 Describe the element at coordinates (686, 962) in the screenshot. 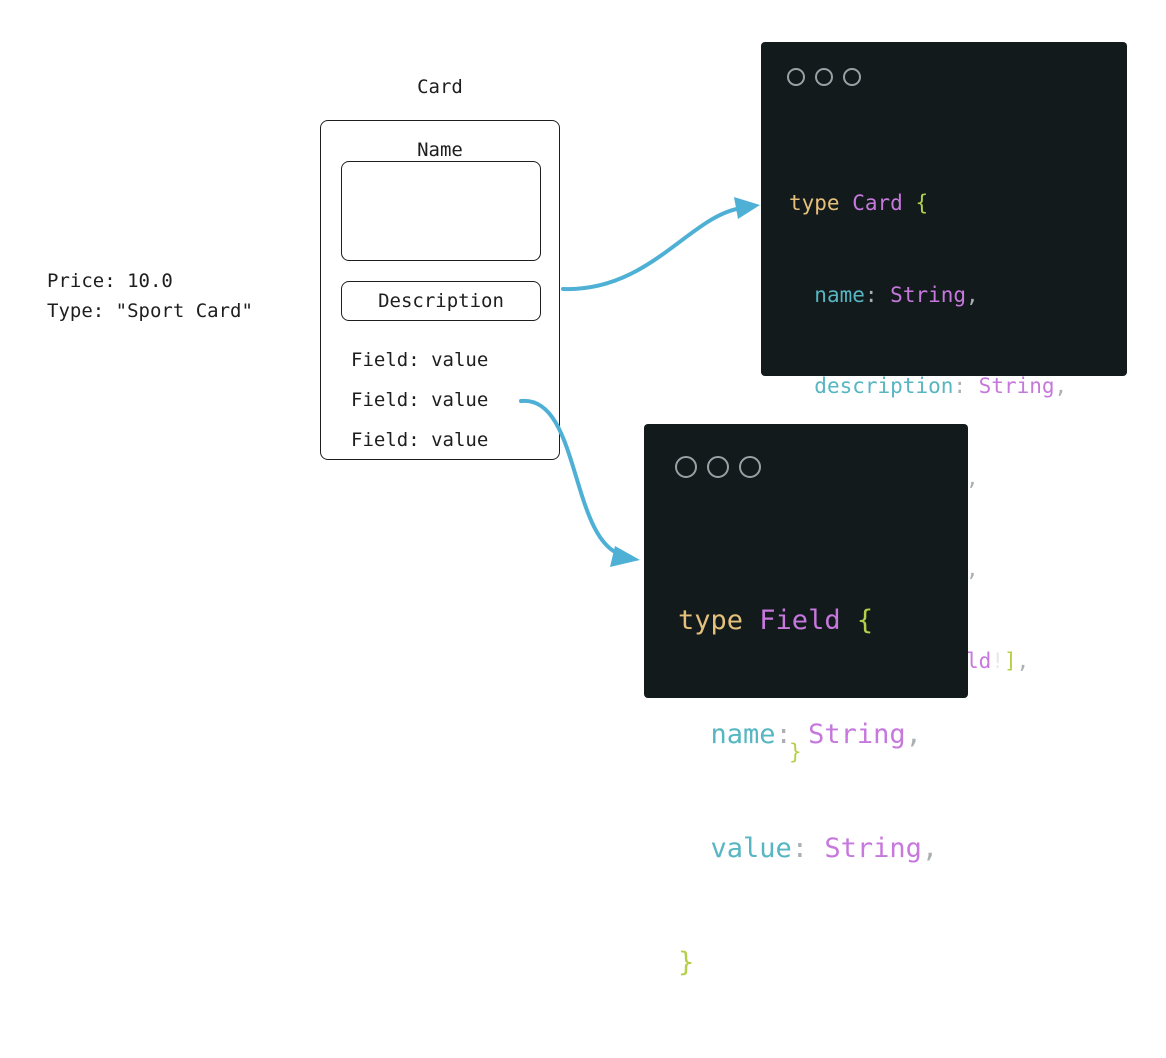

I see `code-brace: }` at that location.